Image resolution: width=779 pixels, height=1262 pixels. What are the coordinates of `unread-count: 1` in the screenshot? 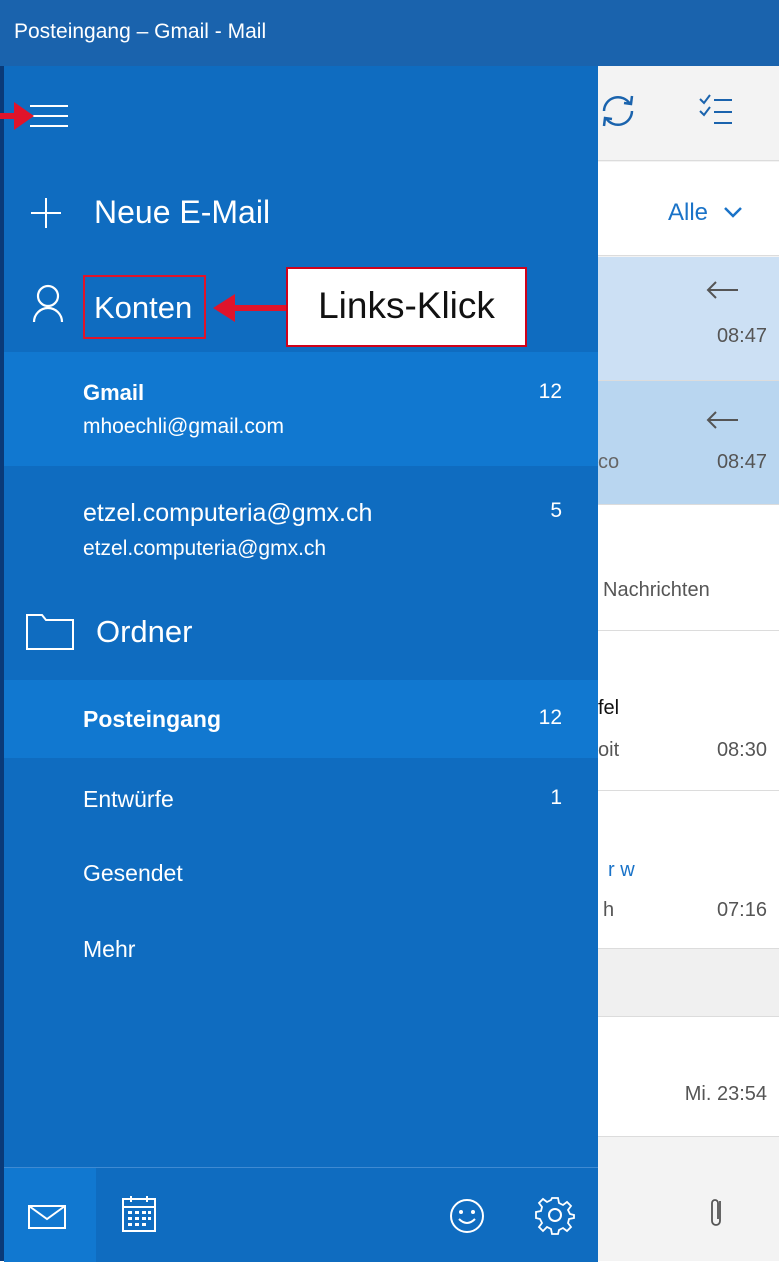 It's located at (556, 797).